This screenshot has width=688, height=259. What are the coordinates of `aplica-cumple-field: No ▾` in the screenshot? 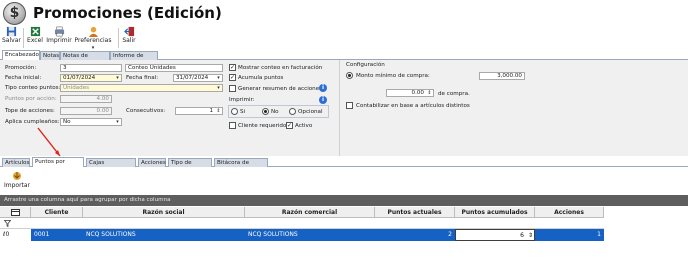 It's located at (91, 122).